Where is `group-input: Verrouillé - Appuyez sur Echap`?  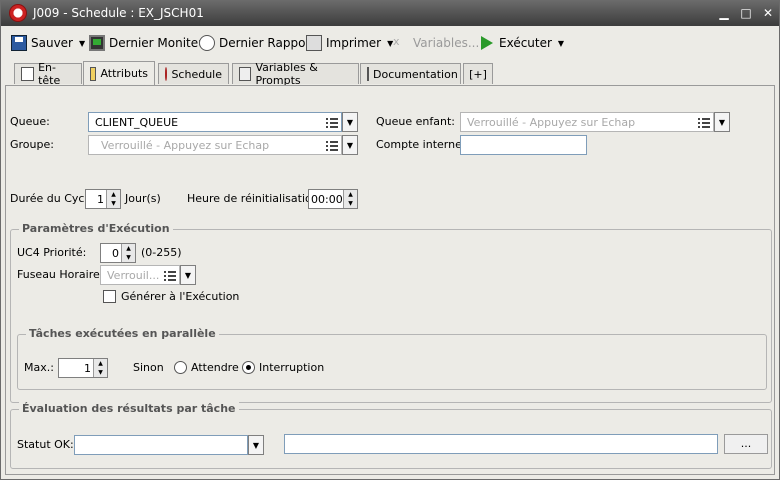
group-input: Verrouillé - Appuyez sur Echap is located at coordinates (215, 145).